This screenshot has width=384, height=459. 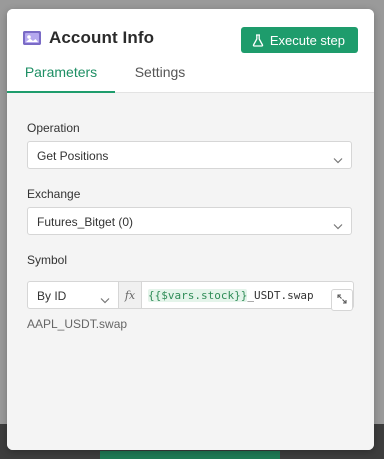 I want to click on tab-parameters: Parameters, so click(x=61, y=78).